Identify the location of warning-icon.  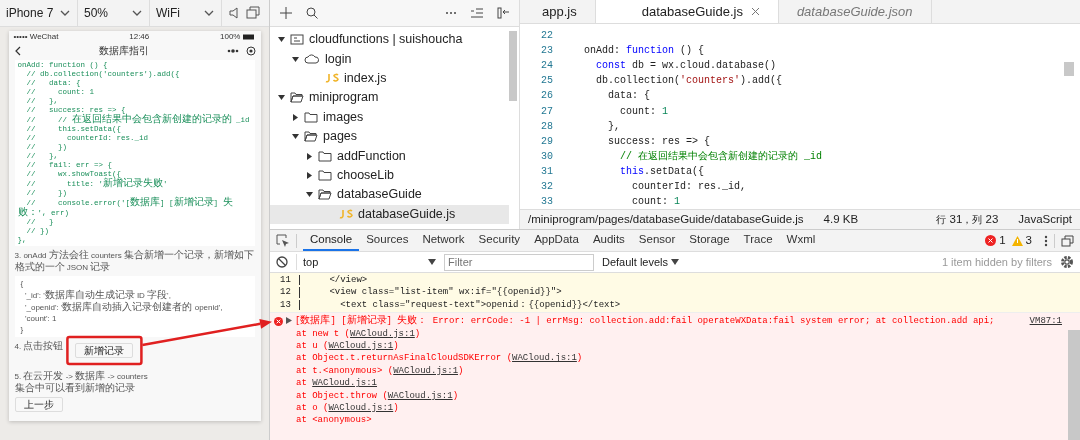
(1017, 240).